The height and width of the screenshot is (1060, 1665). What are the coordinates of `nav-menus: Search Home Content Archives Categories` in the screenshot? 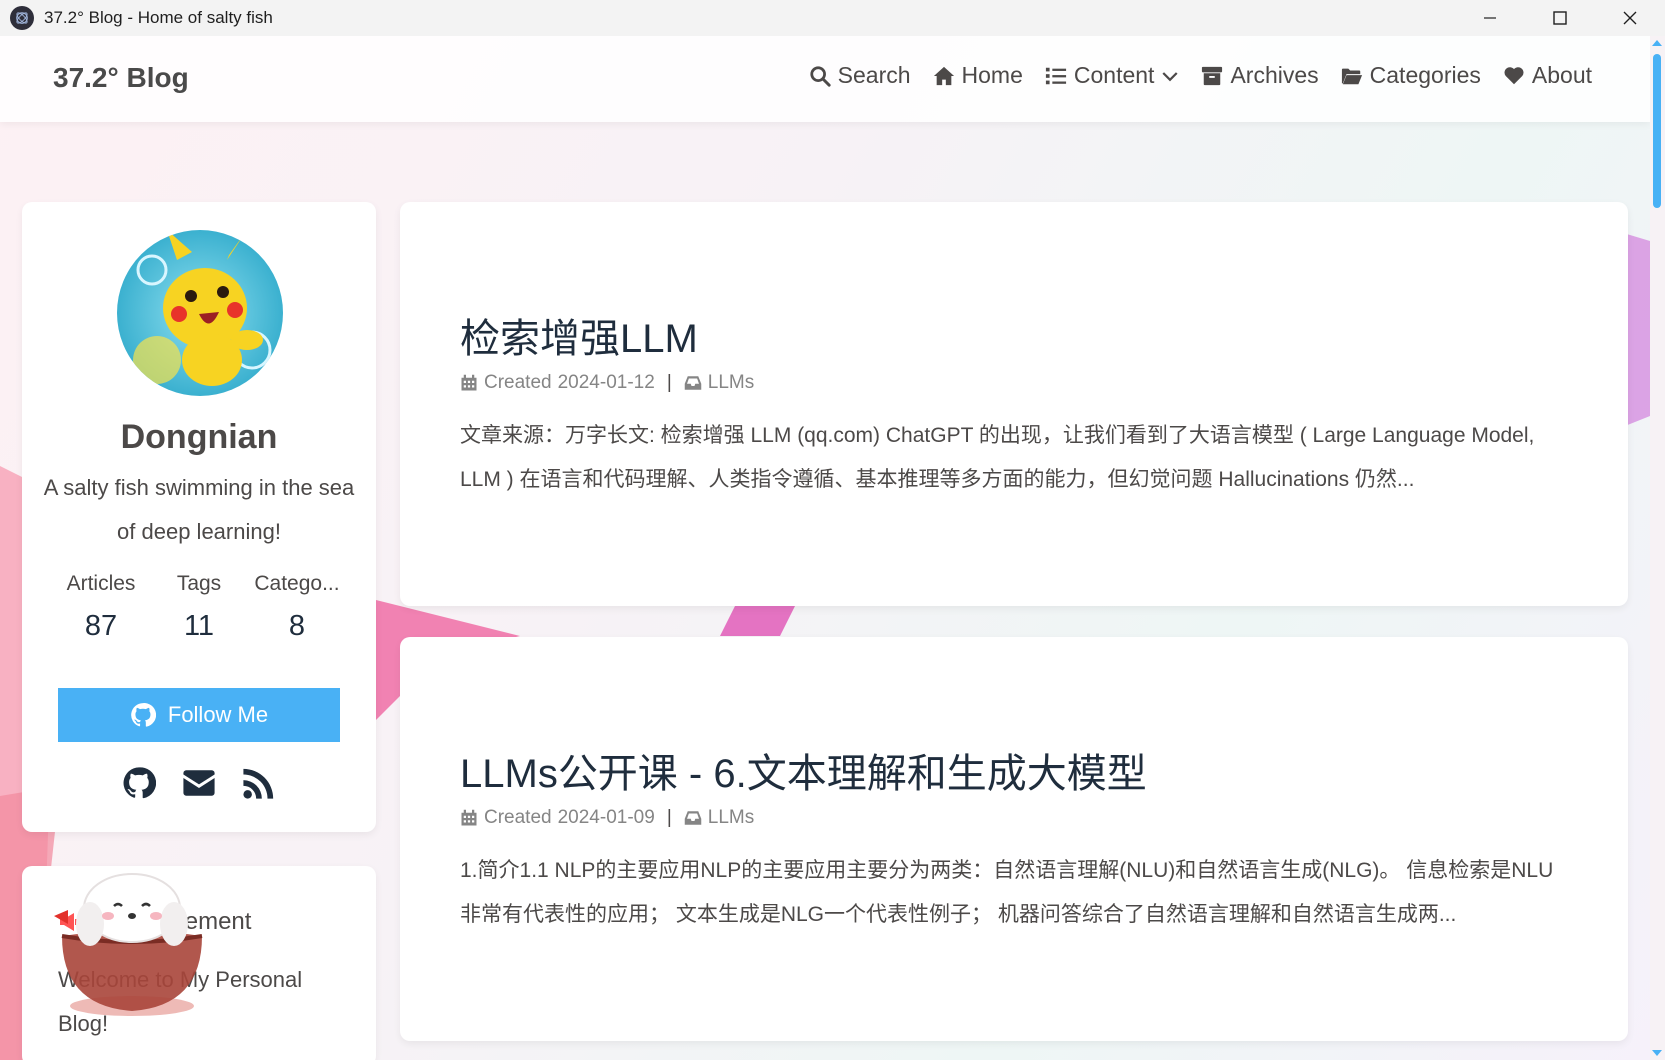 It's located at (1200, 75).